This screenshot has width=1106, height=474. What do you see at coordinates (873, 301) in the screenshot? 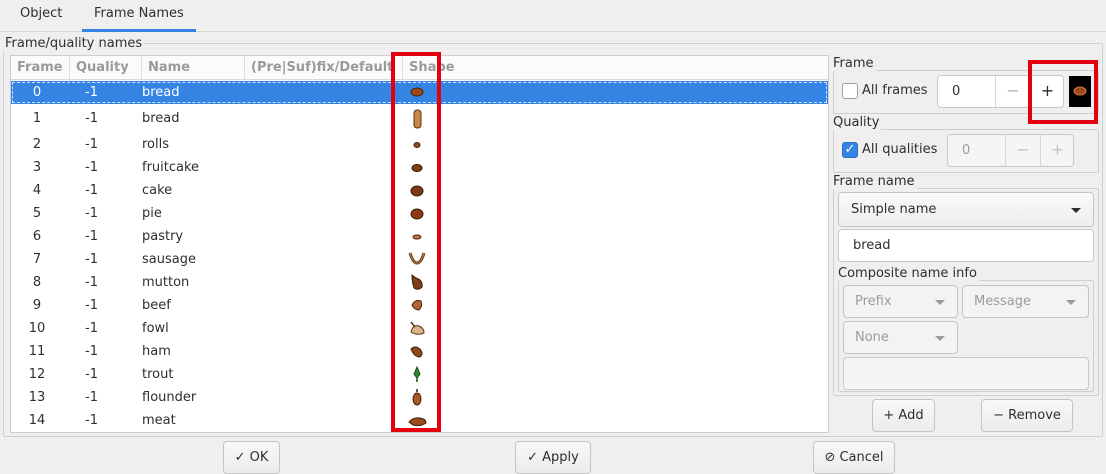
I see `prefix-label: Prefix` at bounding box center [873, 301].